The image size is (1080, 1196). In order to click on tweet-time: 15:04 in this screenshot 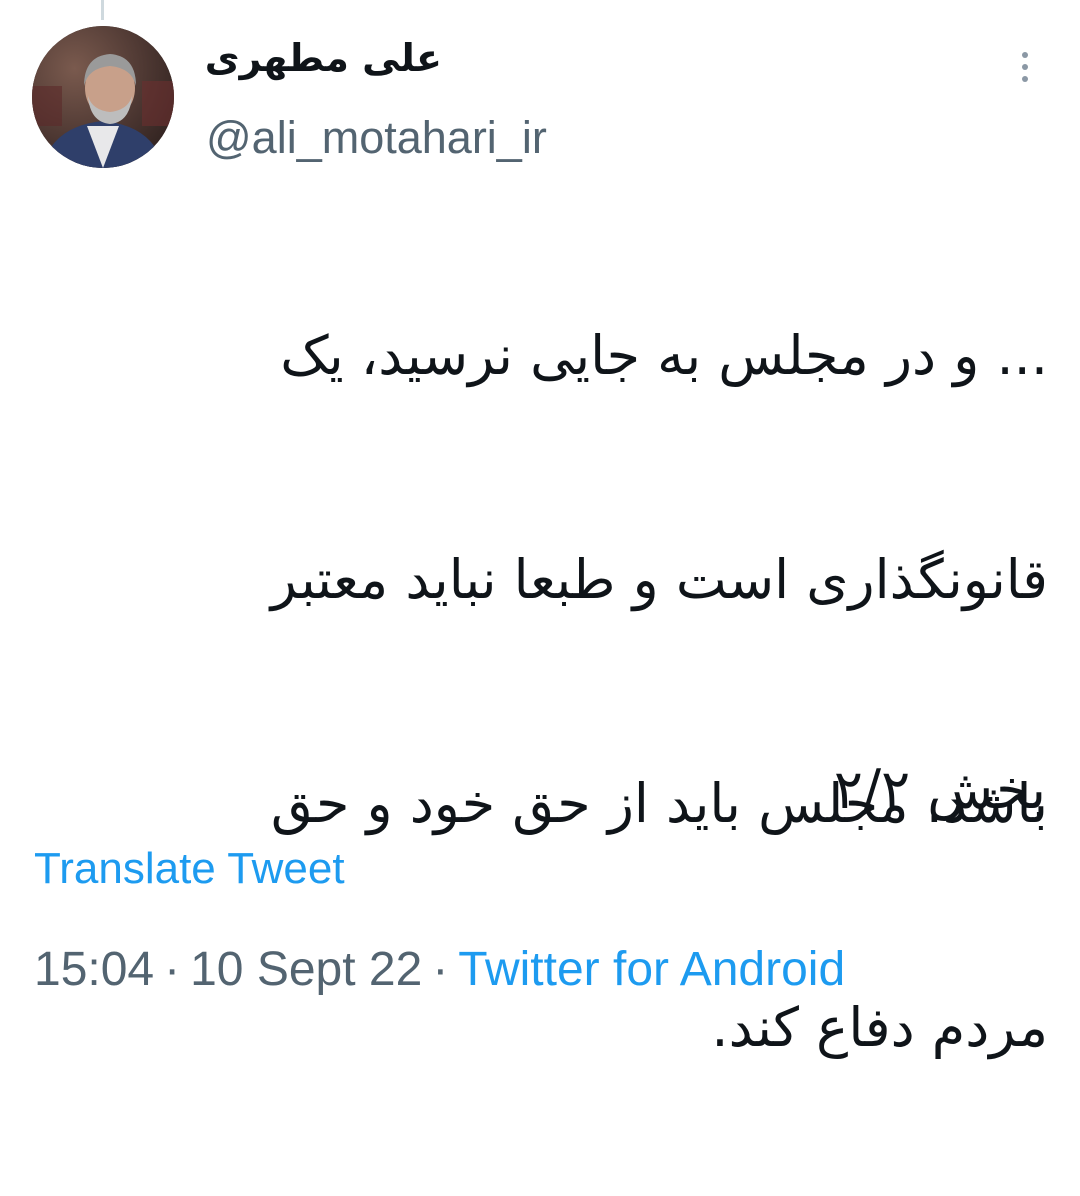, I will do `click(94, 969)`.